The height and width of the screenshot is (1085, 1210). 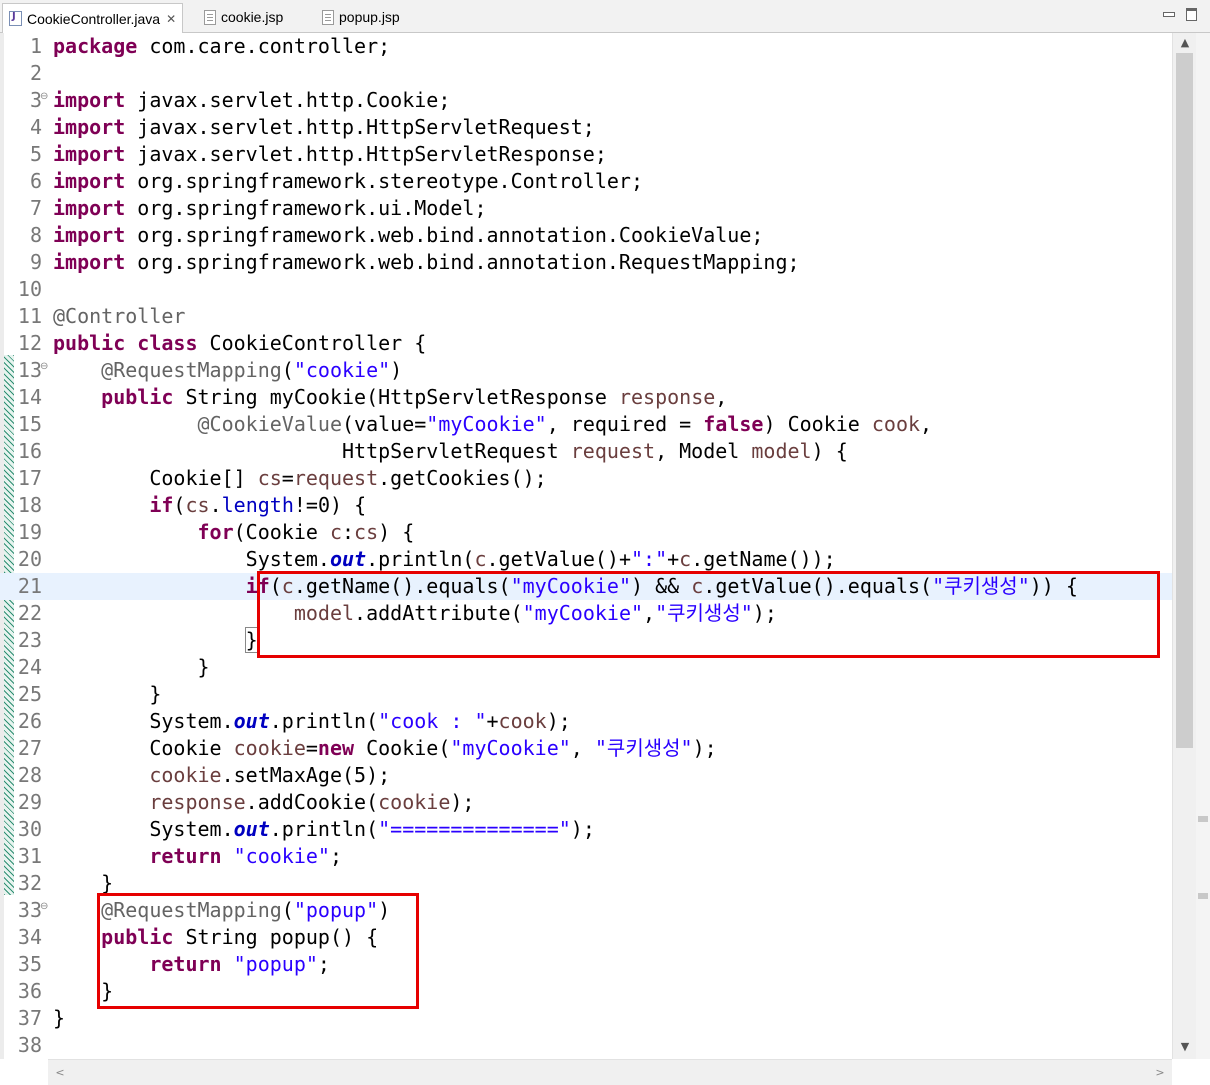 I want to click on code-token: System., so click(x=143, y=829).